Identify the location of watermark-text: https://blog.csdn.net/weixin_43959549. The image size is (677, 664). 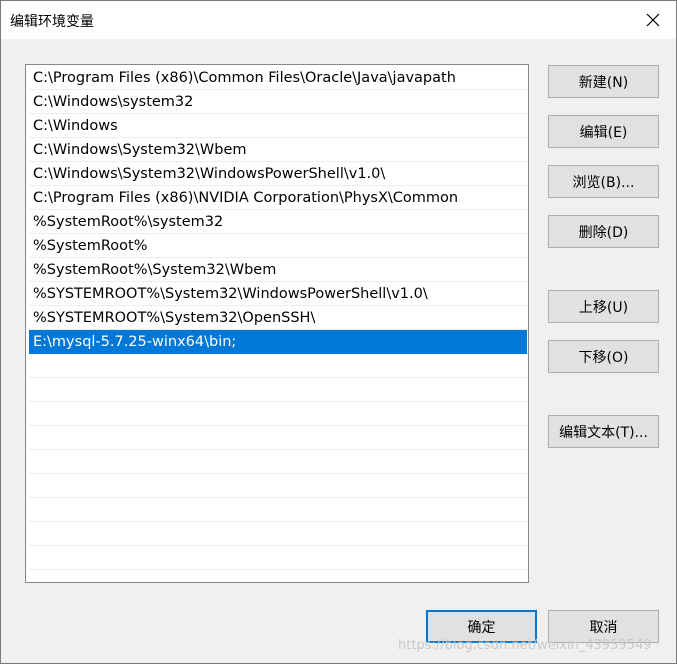
(525, 645).